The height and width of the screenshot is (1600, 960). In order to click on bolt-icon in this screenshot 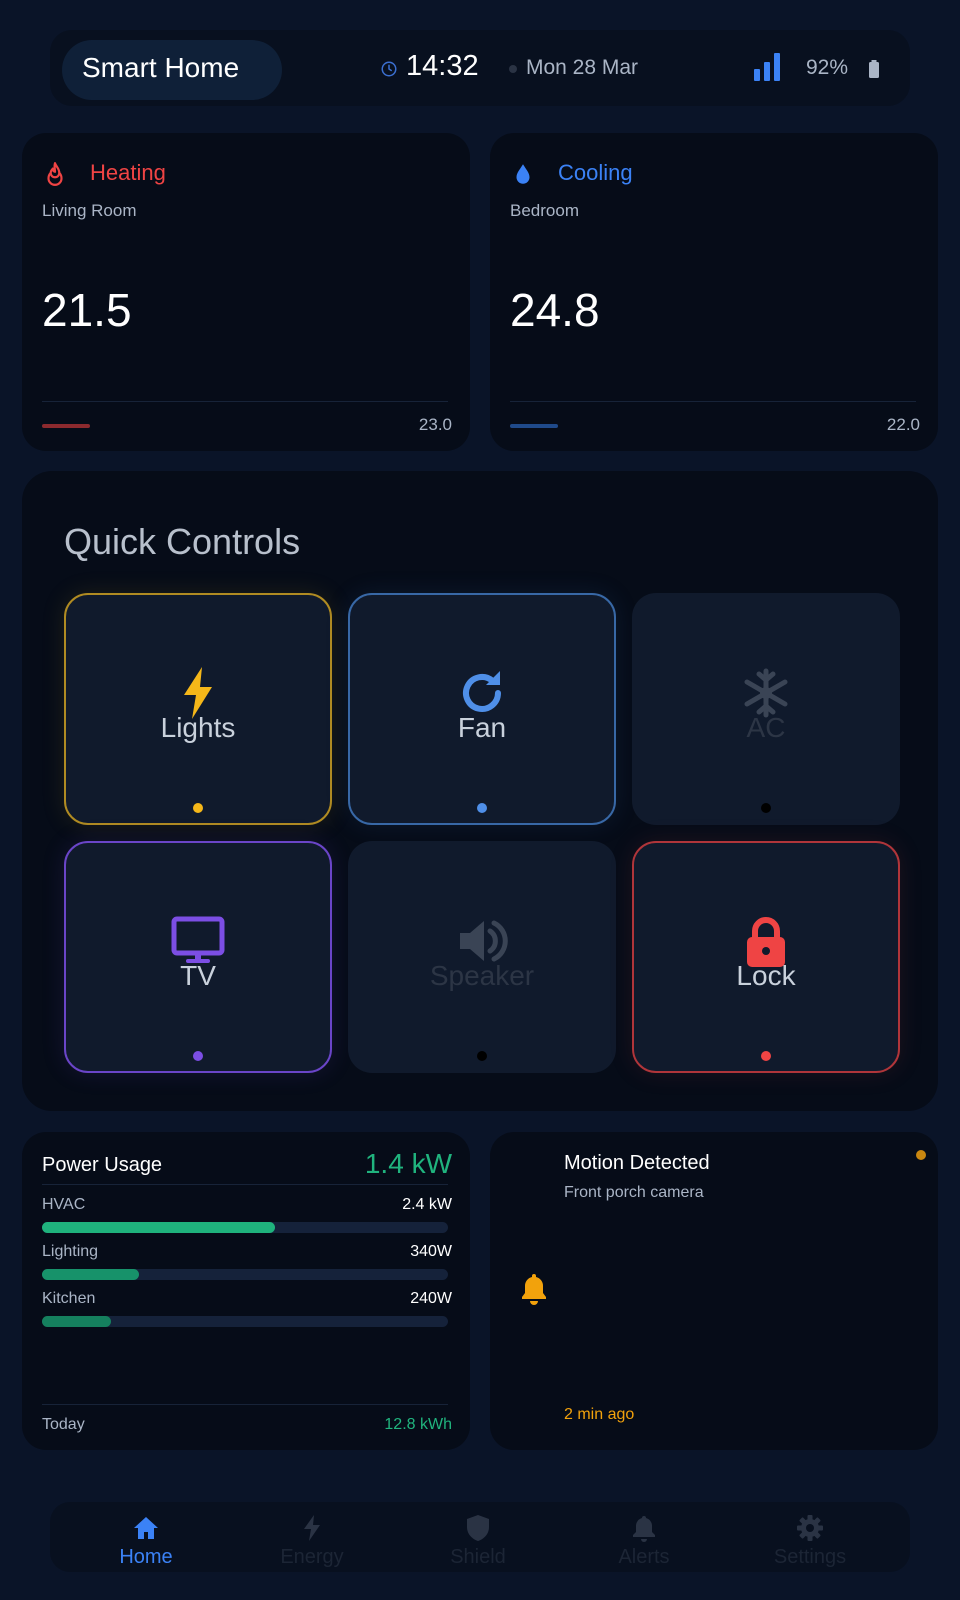, I will do `click(312, 1528)`.